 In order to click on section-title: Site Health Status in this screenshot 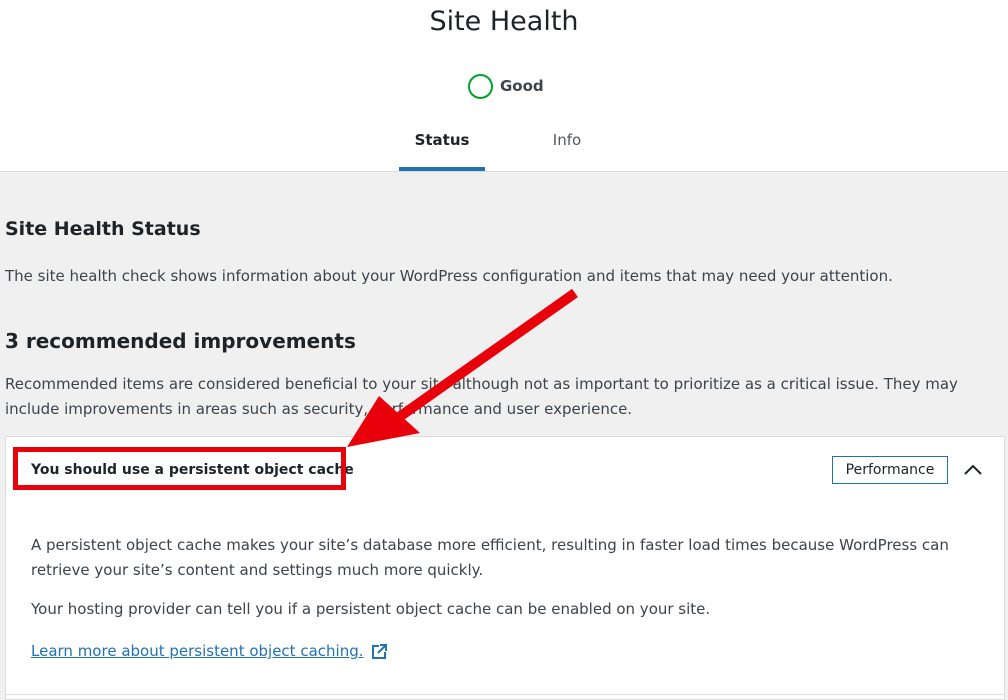, I will do `click(103, 229)`.